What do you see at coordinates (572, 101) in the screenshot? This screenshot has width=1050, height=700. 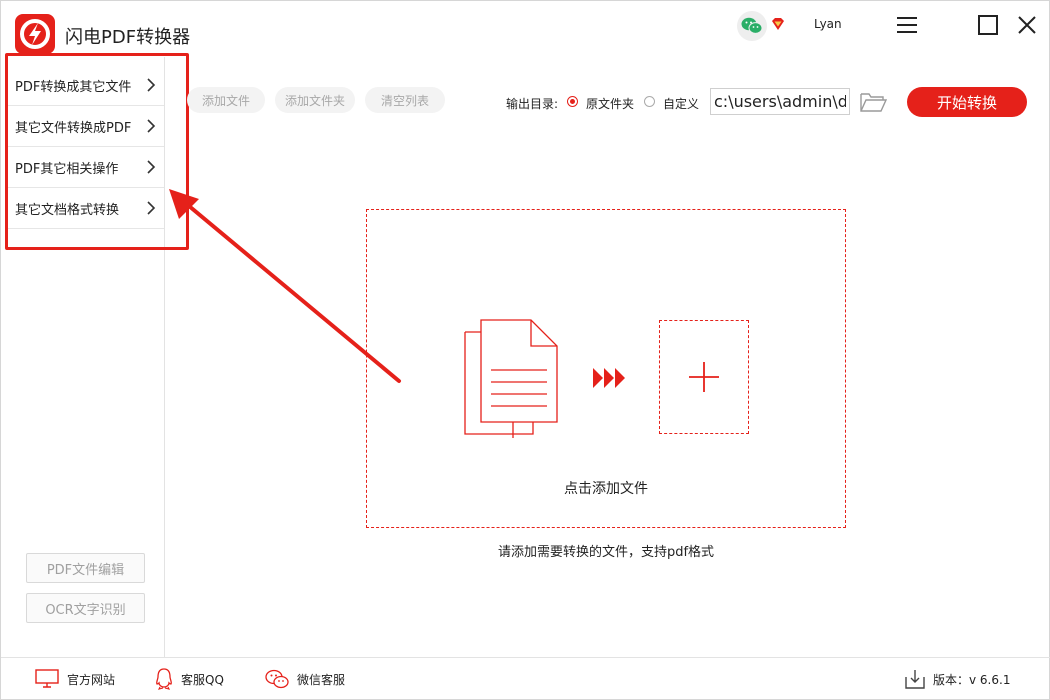 I see `radio-original-folder` at bounding box center [572, 101].